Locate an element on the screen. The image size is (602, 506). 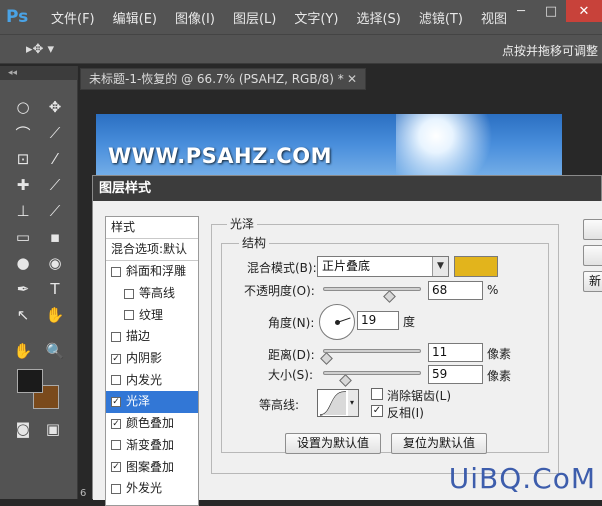
blur-icon: ● is located at coordinates (23, 263).